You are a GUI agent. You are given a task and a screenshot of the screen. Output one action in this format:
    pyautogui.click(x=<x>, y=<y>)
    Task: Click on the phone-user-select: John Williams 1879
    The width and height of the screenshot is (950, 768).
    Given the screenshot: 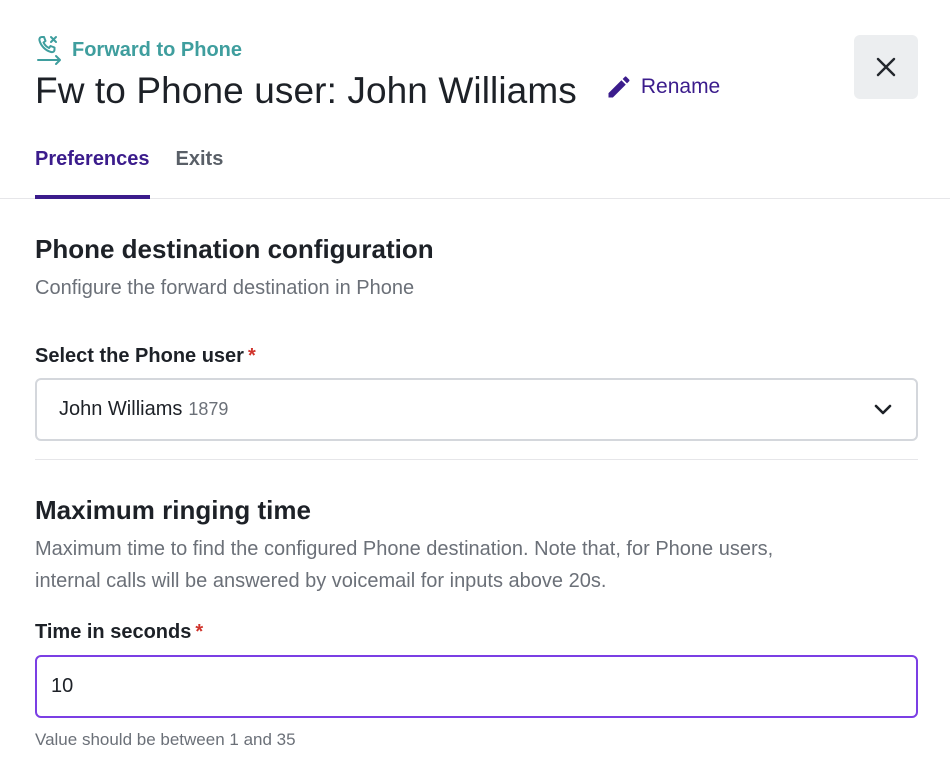 What is the action you would take?
    pyautogui.click(x=476, y=409)
    